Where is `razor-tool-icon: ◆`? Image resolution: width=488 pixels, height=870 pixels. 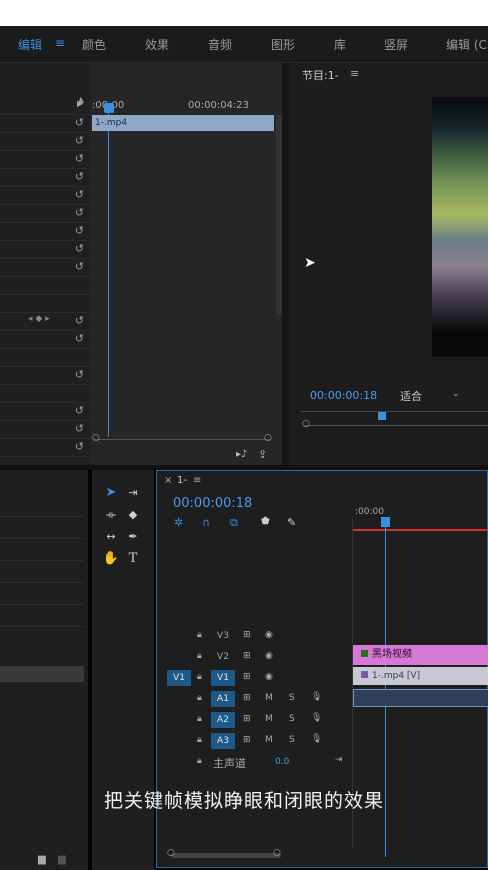 razor-tool-icon: ◆ is located at coordinates (133, 515).